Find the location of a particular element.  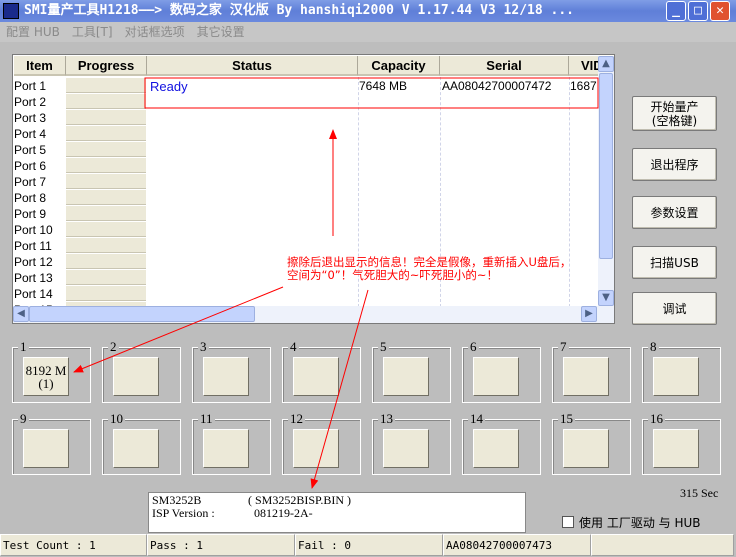

annotation-line-2: 空间为“0”！气死胆大的~吓死胆小的~！ is located at coordinates (393, 275).